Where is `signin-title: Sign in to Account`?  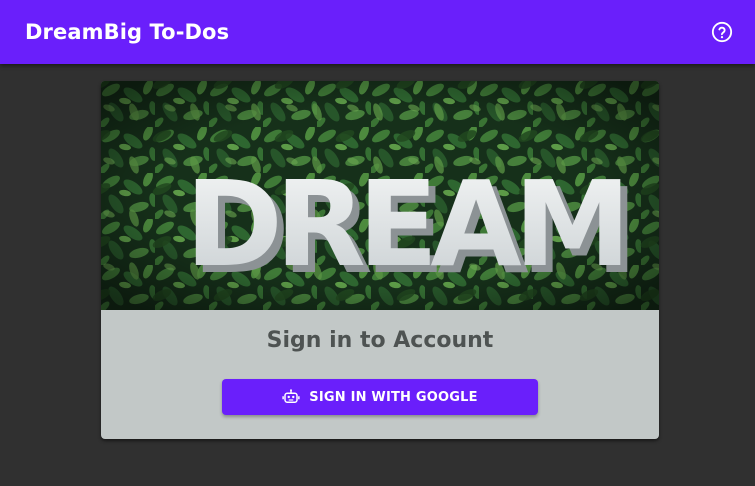
signin-title: Sign in to Account is located at coordinates (380, 340).